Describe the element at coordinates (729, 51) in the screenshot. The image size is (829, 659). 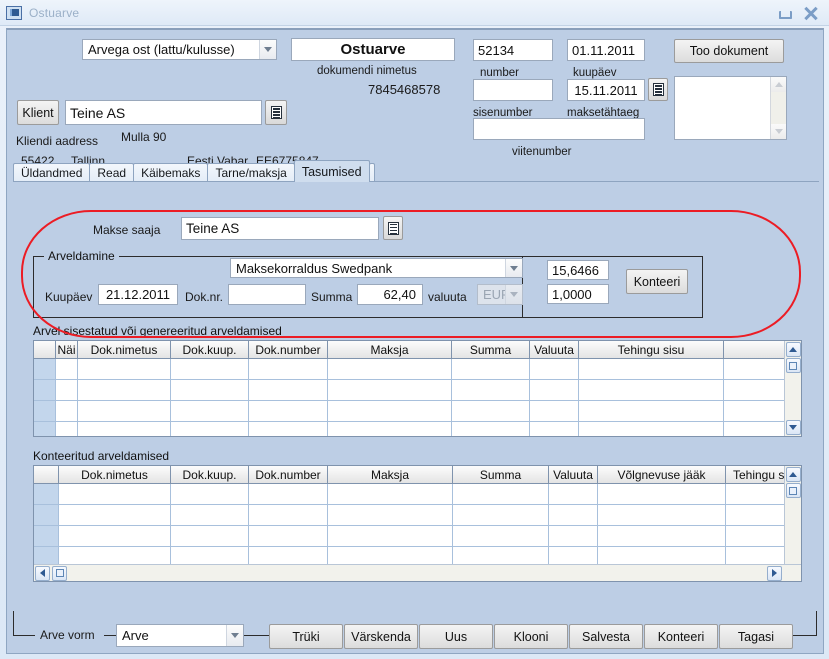
I see `fetch-document-button: Too dokument` at that location.